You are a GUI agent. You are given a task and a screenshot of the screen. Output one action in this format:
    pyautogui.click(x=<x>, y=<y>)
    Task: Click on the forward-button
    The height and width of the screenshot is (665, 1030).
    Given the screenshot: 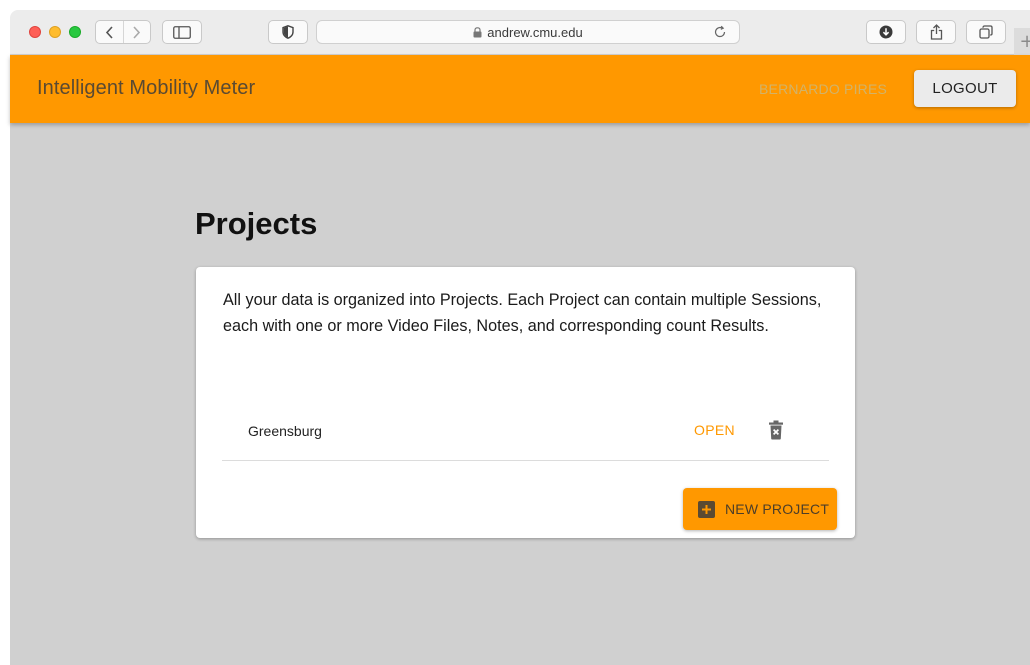 What is the action you would take?
    pyautogui.click(x=136, y=32)
    